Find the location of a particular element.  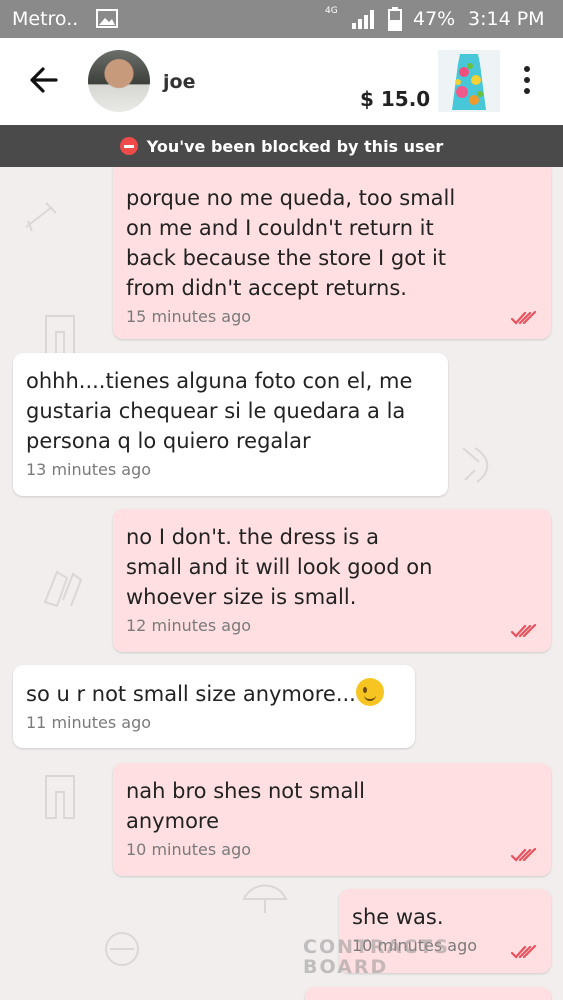

watermark: CONTRACTS BOARD is located at coordinates (376, 957).